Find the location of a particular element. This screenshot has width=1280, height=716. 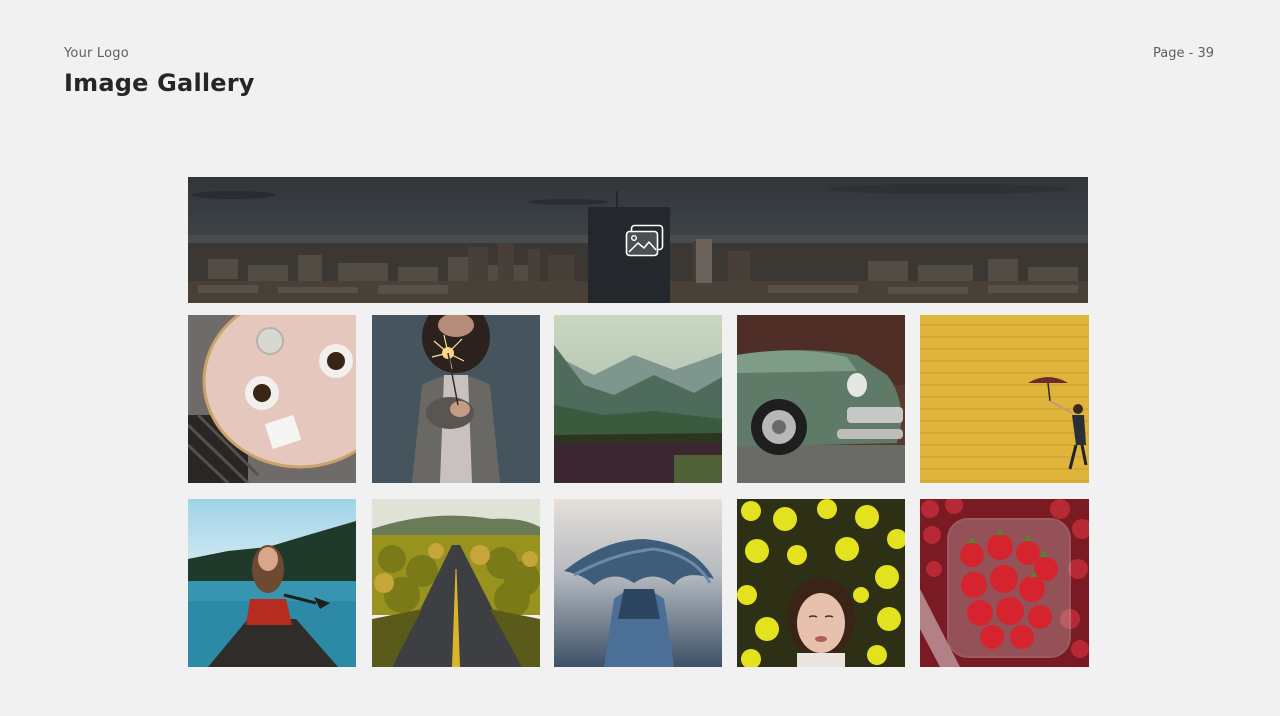

photo-hair-flip is located at coordinates (638, 583).